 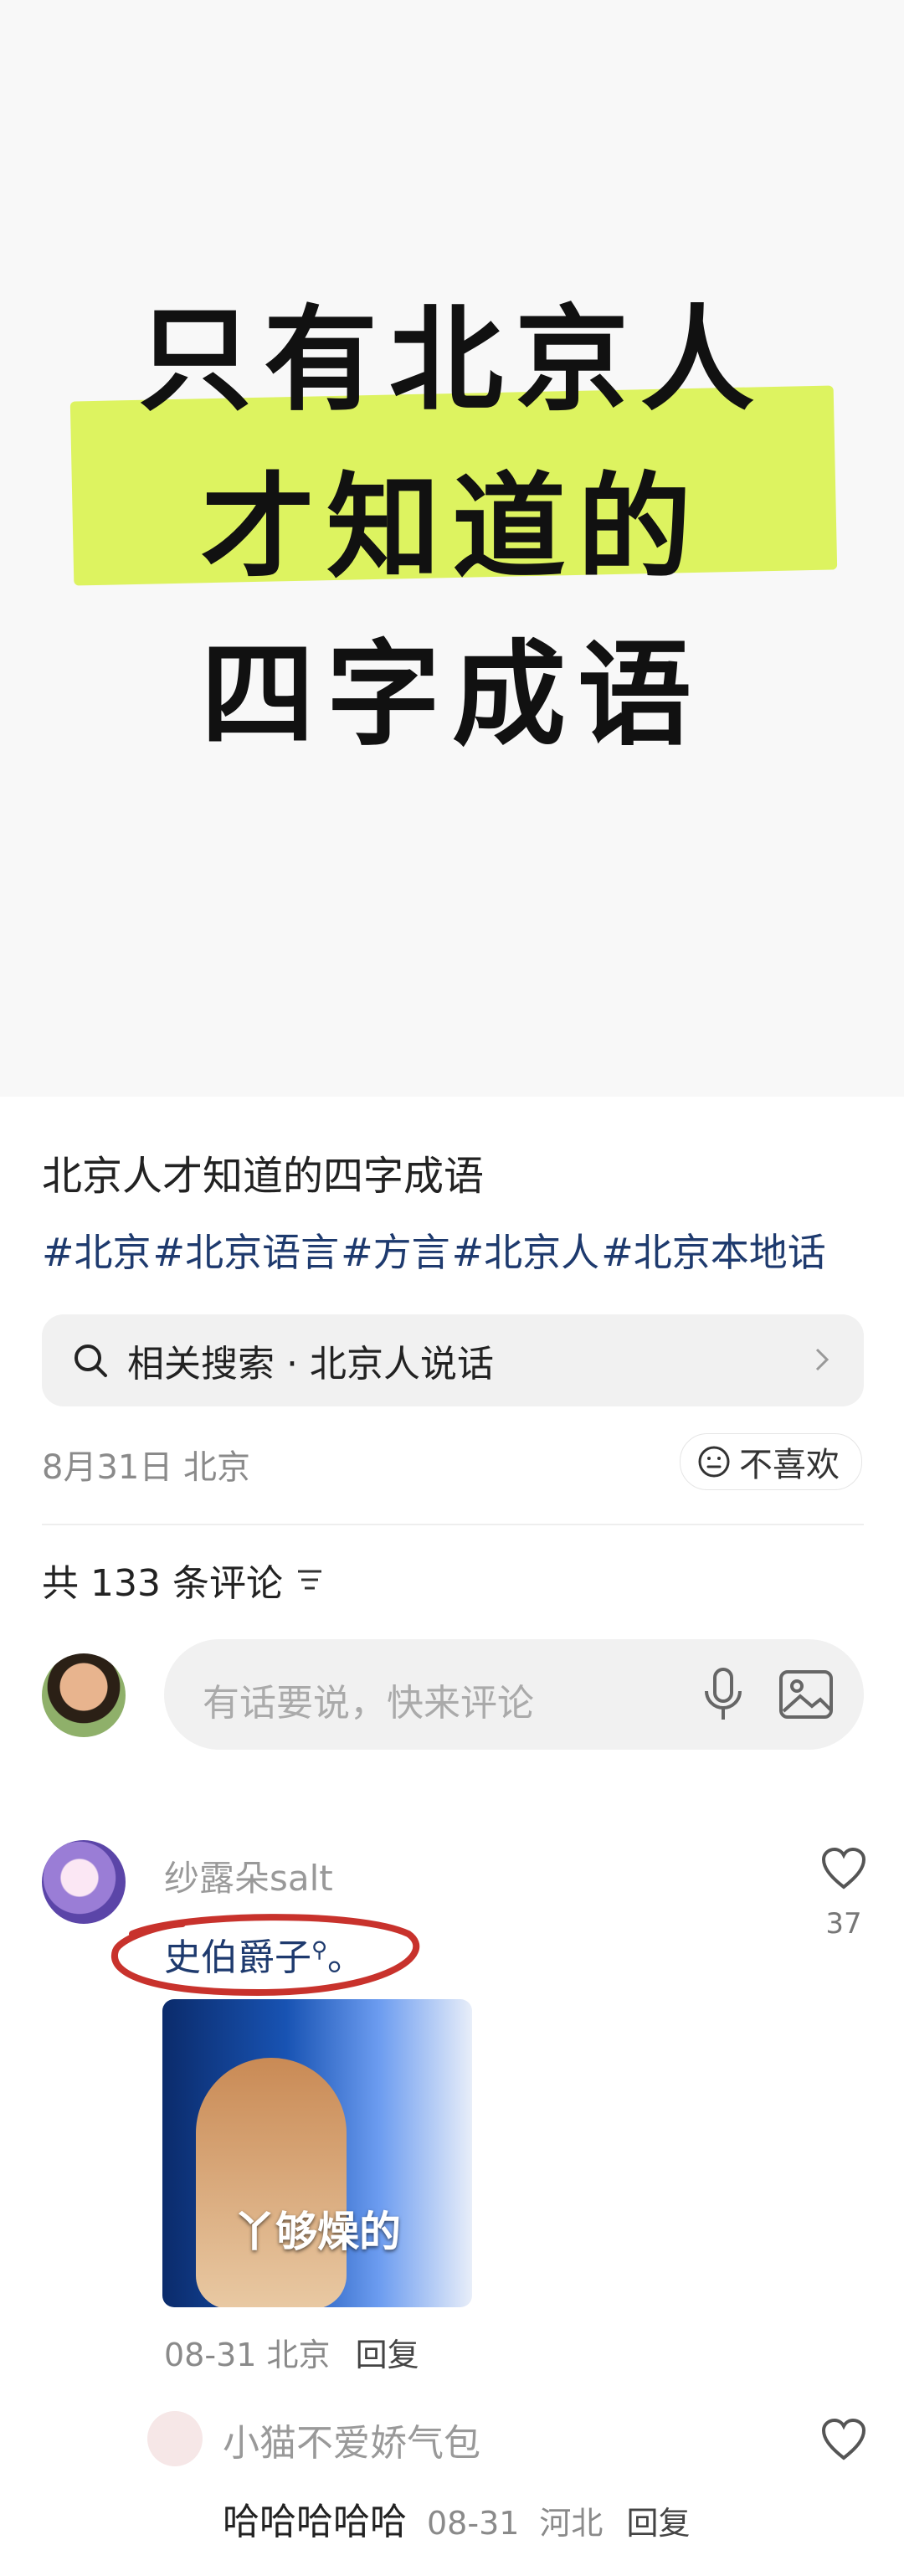 I want to click on meme-caption: 丫够燥的, so click(x=317, y=2232).